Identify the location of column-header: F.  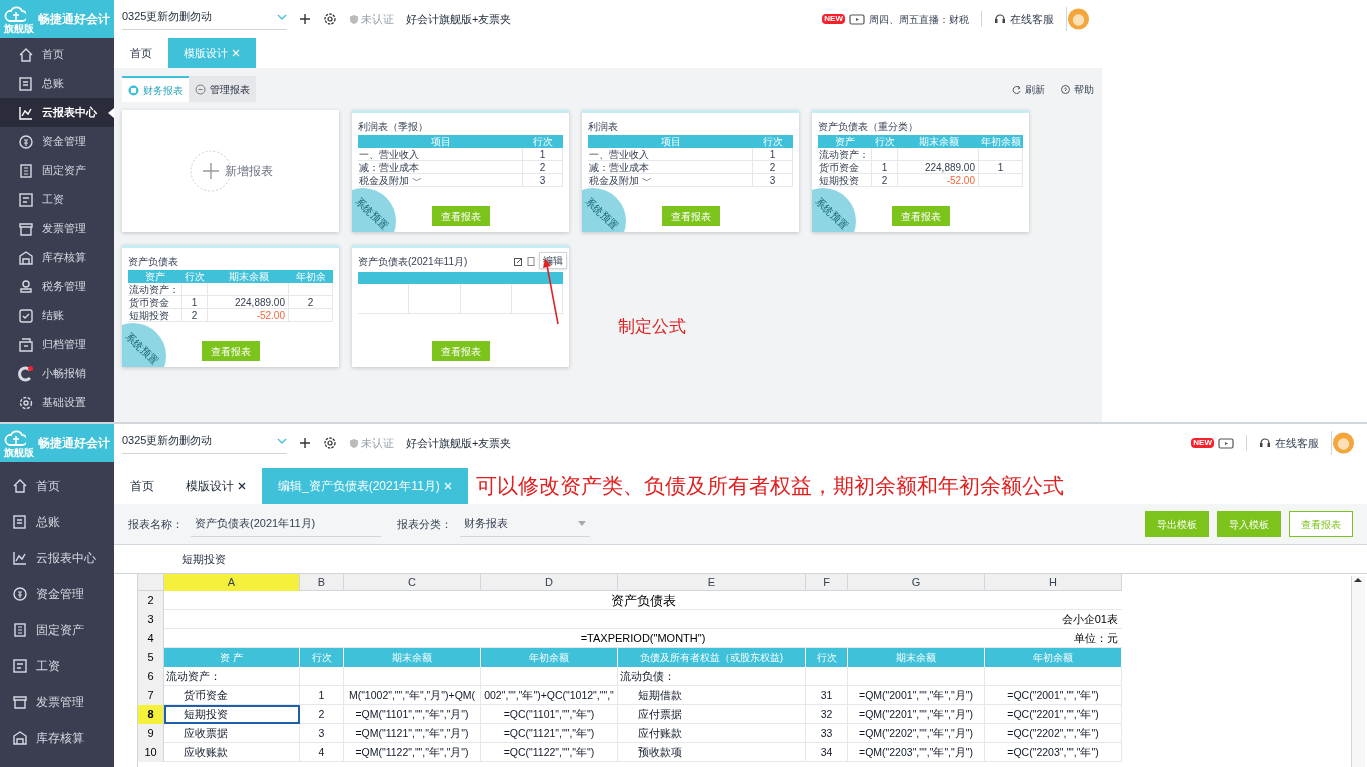
(827, 582).